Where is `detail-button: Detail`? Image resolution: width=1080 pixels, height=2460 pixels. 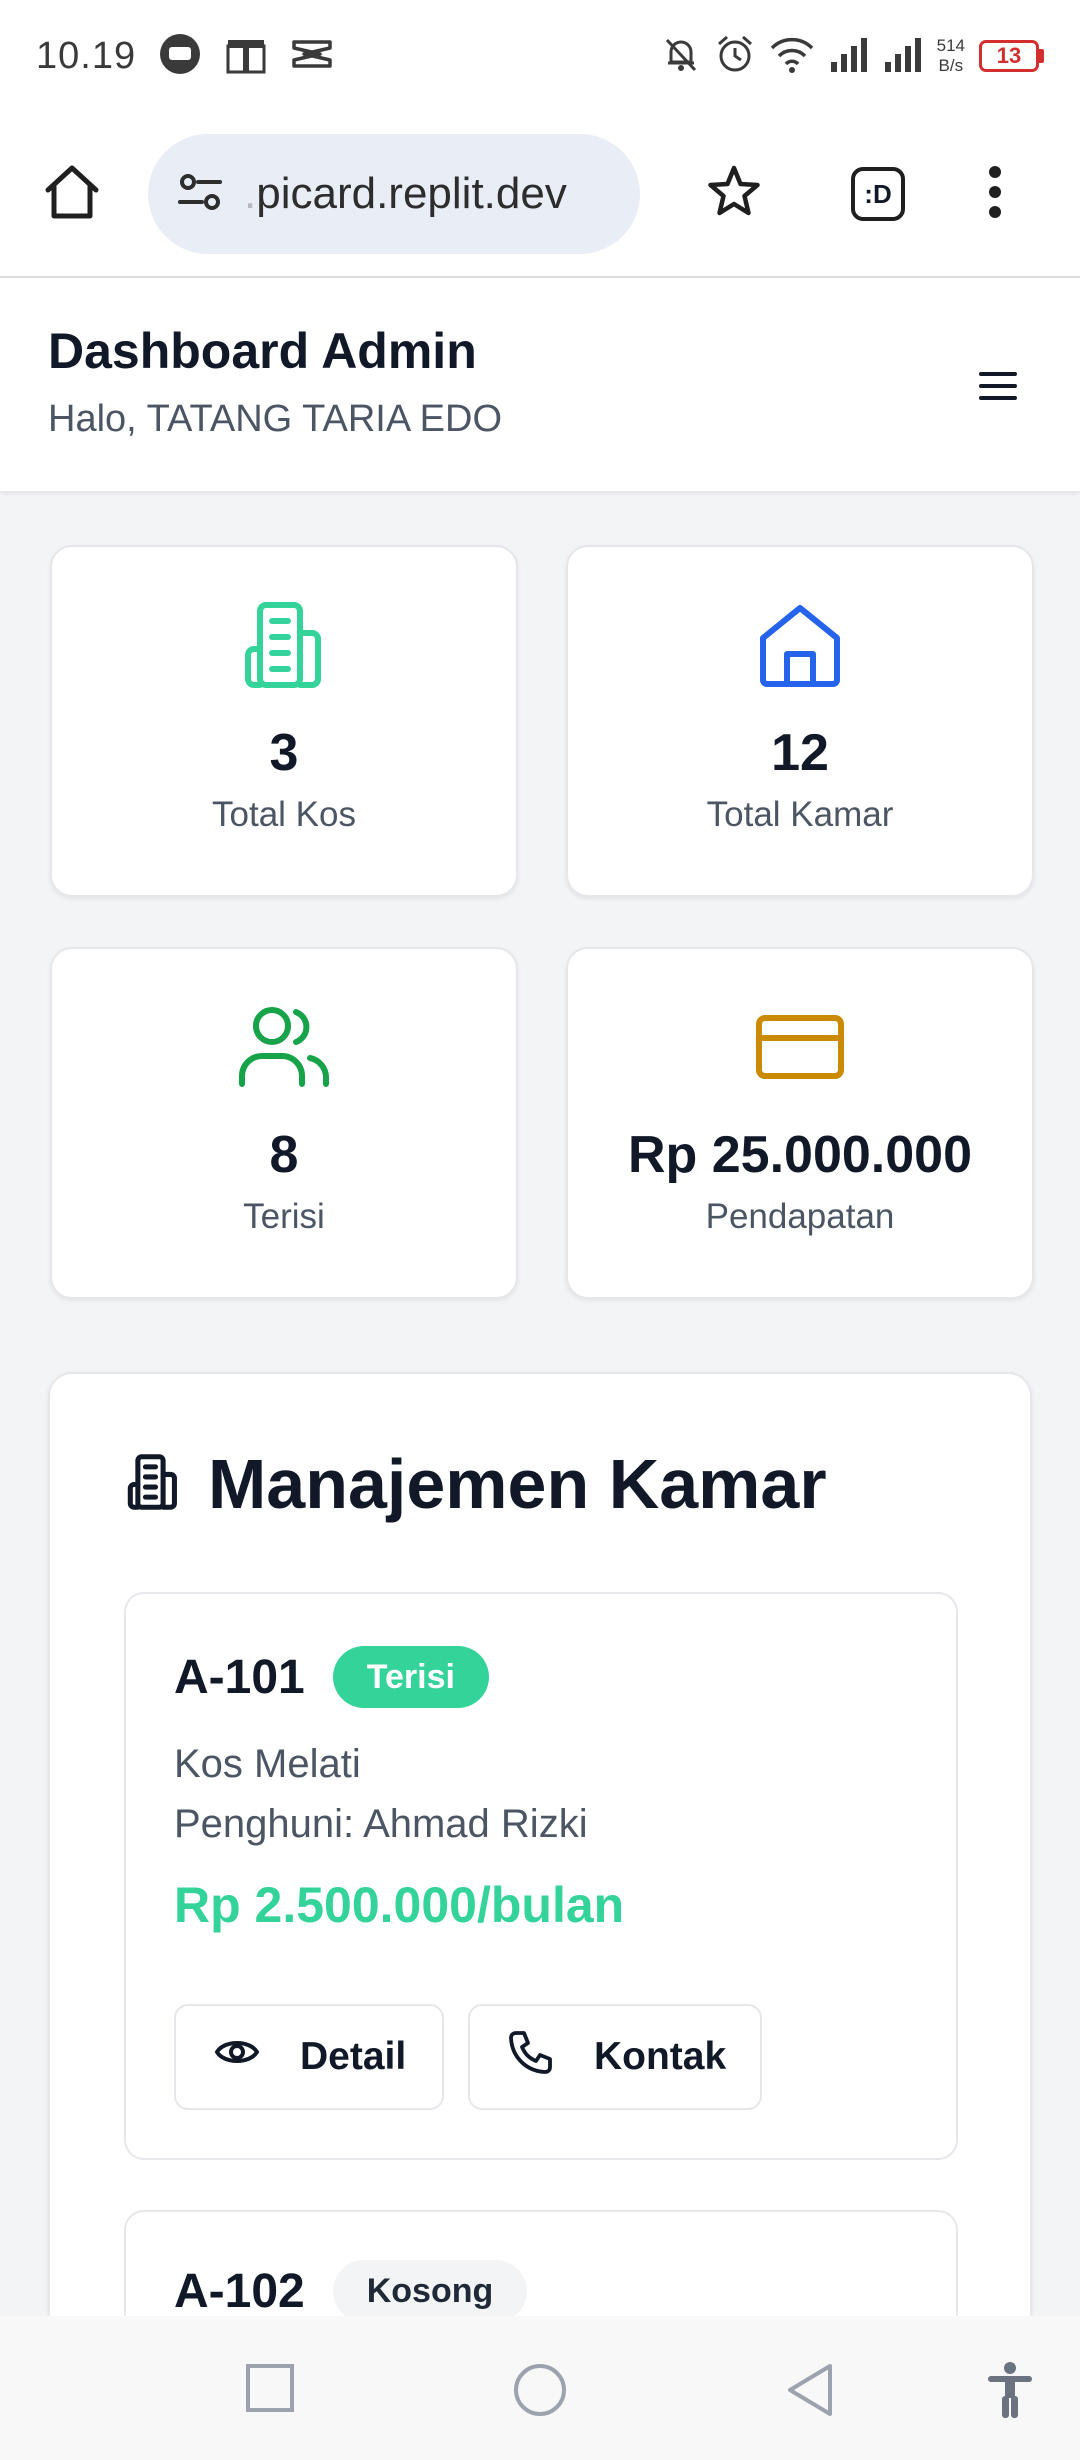
detail-button: Detail is located at coordinates (309, 2057).